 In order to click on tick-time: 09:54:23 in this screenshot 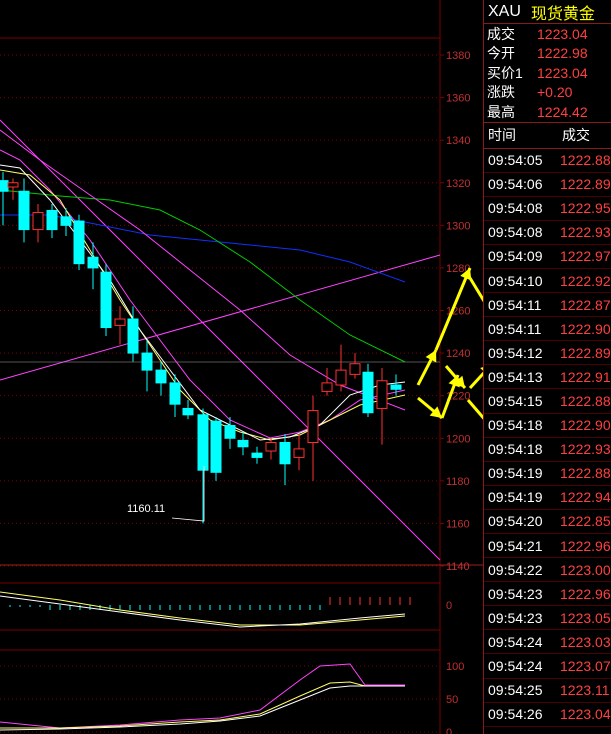, I will do `click(515, 593)`.